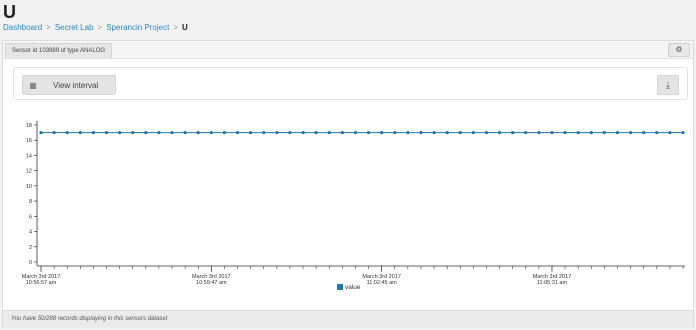 The width and height of the screenshot is (696, 330). I want to click on gears-icon: ⚙, so click(679, 49).